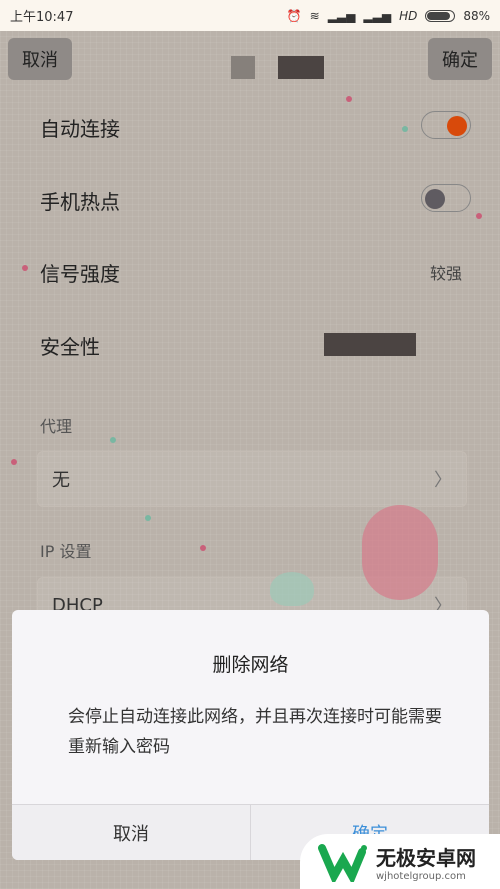 The width and height of the screenshot is (500, 889). What do you see at coordinates (40, 59) in the screenshot?
I see `cancel-button: 取消` at bounding box center [40, 59].